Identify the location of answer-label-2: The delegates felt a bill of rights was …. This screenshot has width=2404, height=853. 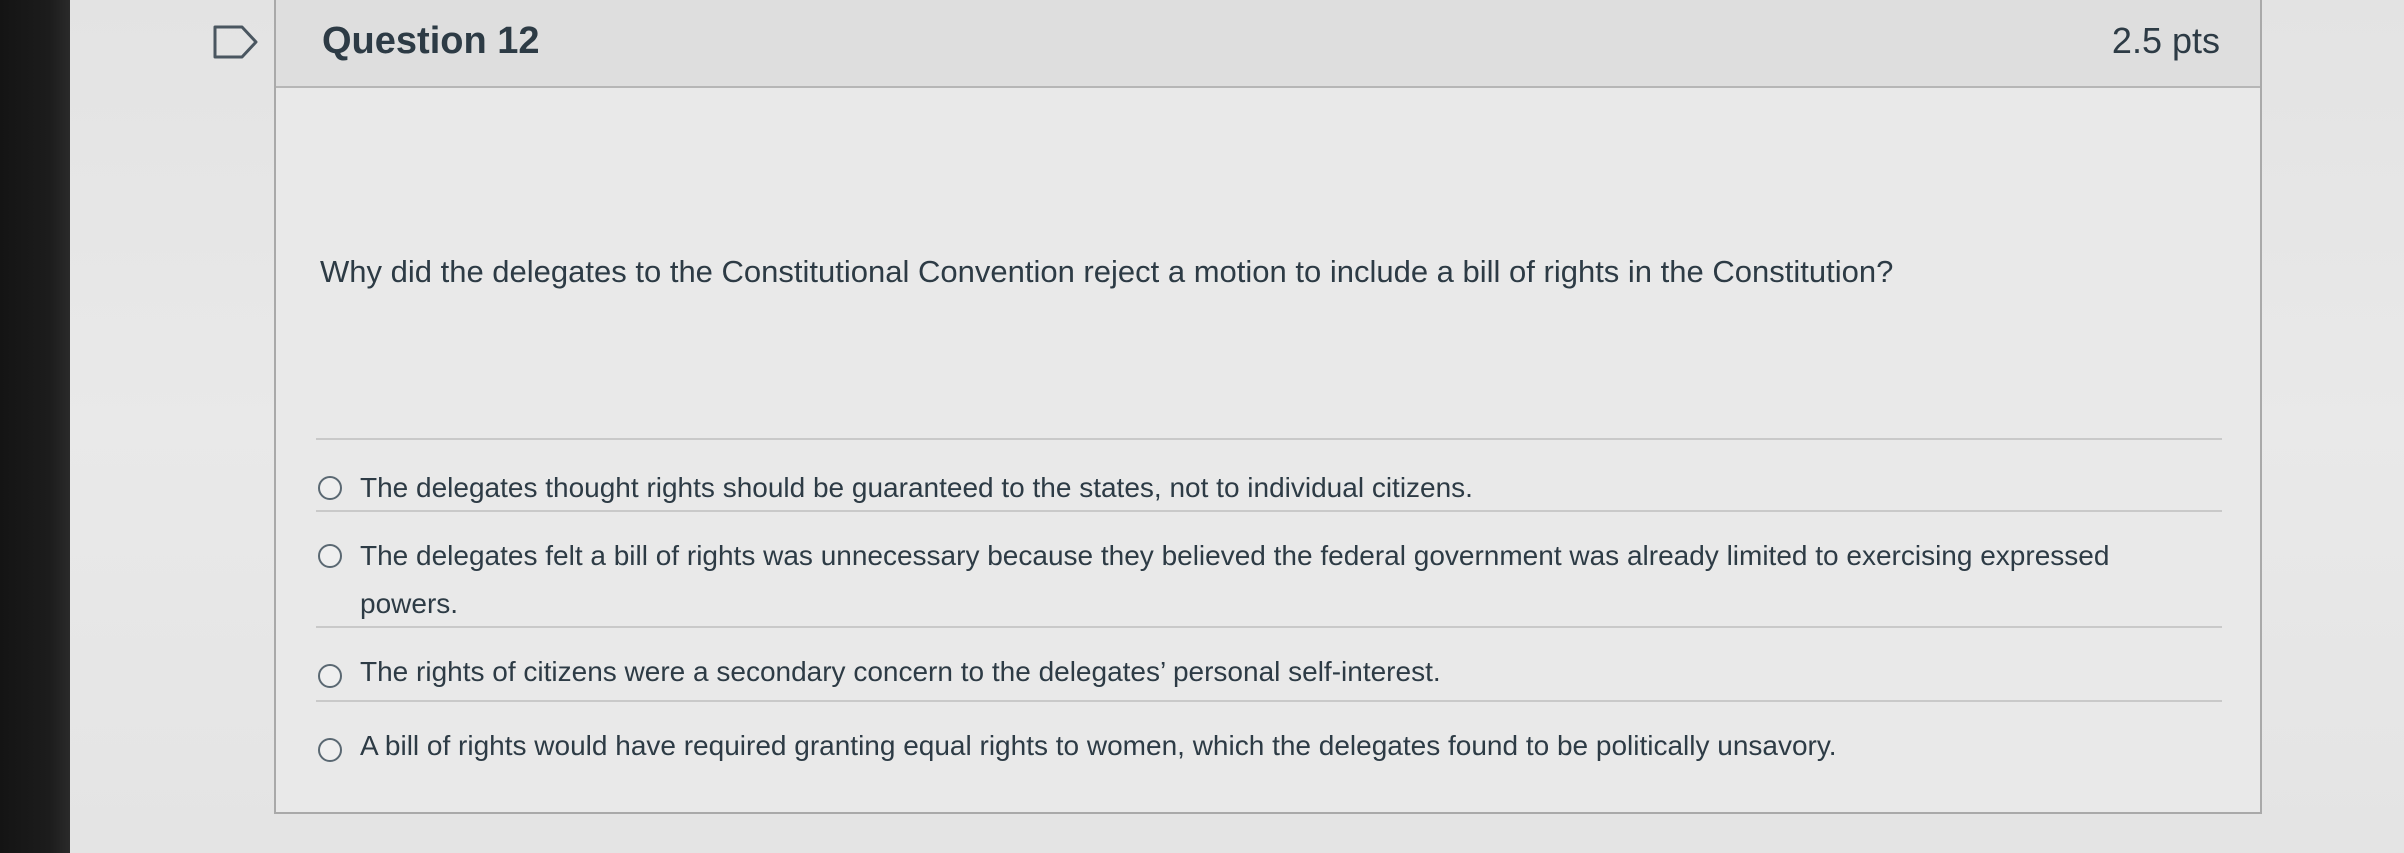
(1255, 580).